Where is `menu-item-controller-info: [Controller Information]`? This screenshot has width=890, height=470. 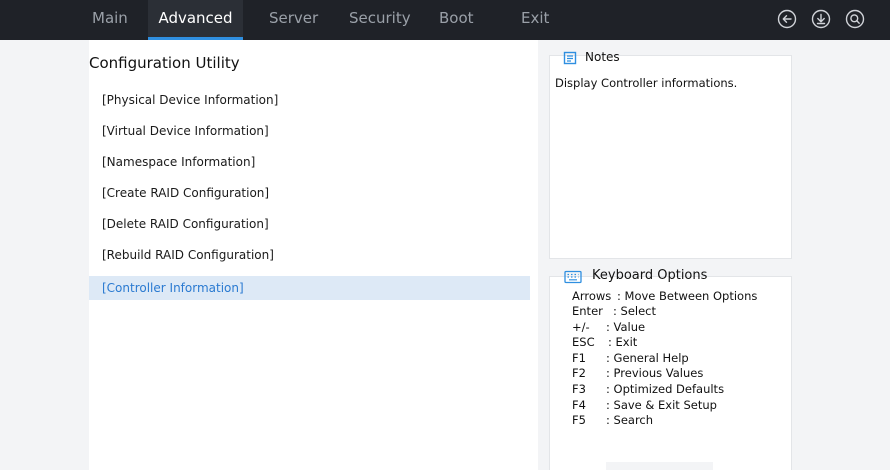 menu-item-controller-info: [Controller Information] is located at coordinates (309, 288).